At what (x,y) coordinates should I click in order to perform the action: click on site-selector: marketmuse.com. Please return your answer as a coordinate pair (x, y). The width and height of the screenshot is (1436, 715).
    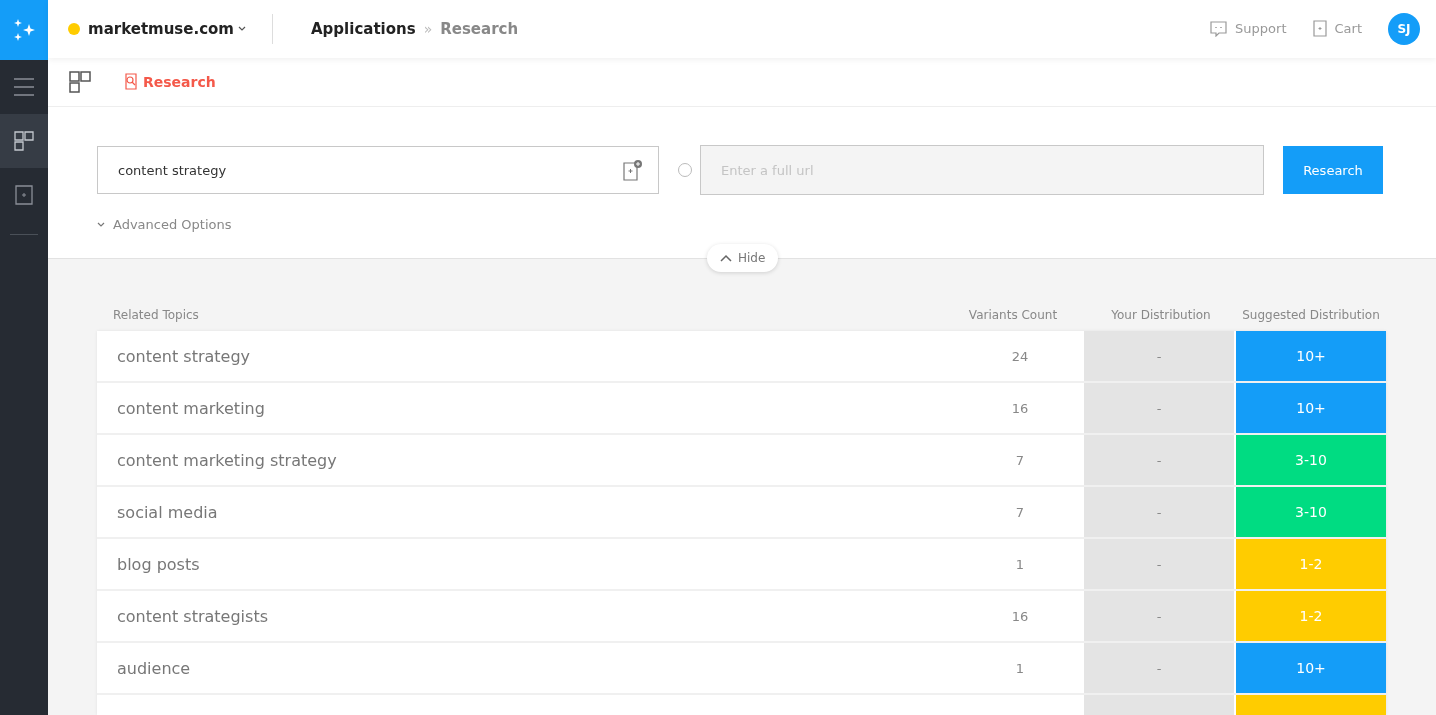
    Looking at the image, I should click on (167, 28).